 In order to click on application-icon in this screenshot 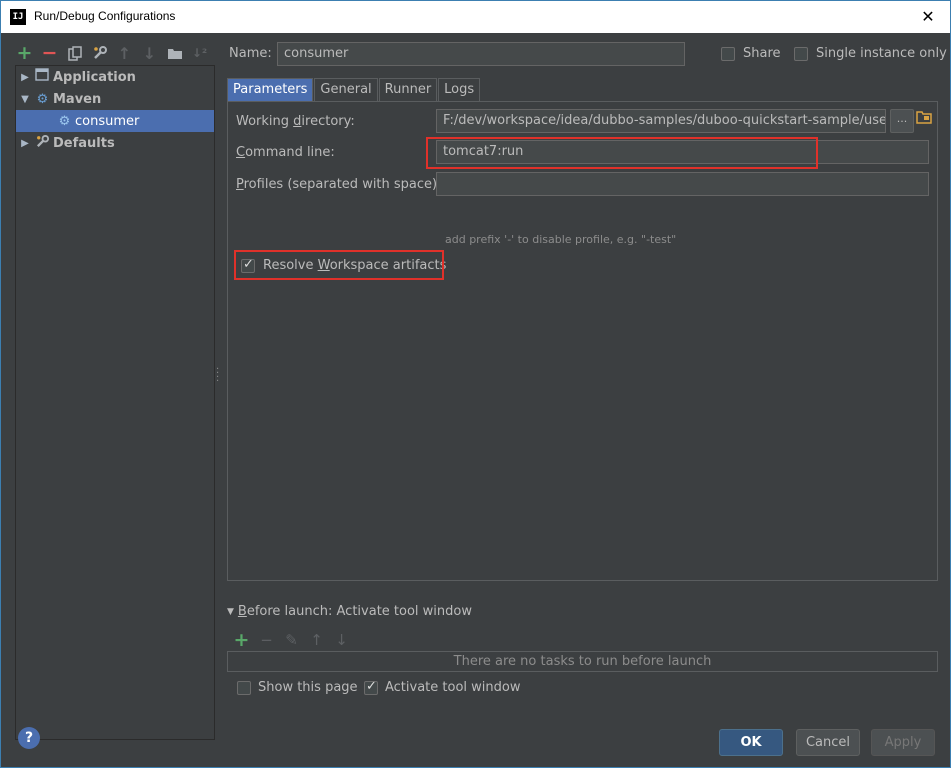, I will do `click(42, 77)`.